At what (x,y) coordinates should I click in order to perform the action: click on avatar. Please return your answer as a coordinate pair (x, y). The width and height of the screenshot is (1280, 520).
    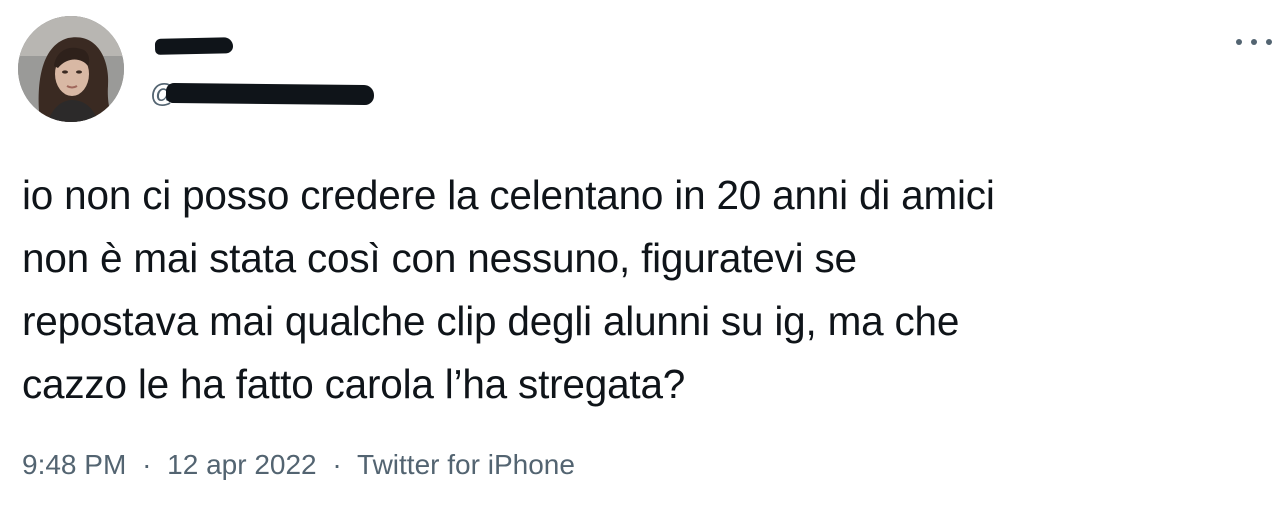
    Looking at the image, I should click on (71, 69).